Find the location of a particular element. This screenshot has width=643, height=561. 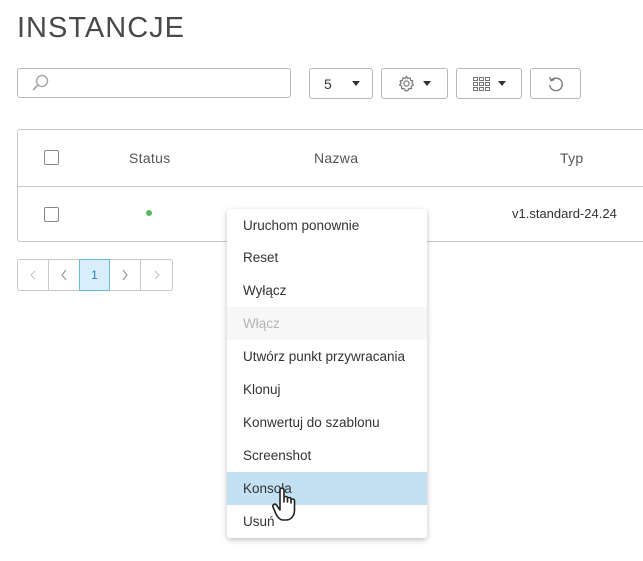

search-icon is located at coordinates (40, 82).